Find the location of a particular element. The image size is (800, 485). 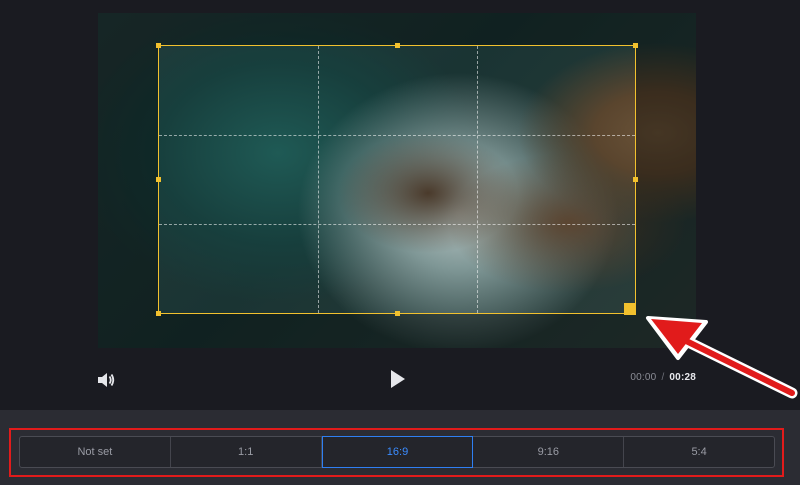

ratio-option-1-1: 1:1 is located at coordinates (246, 452).